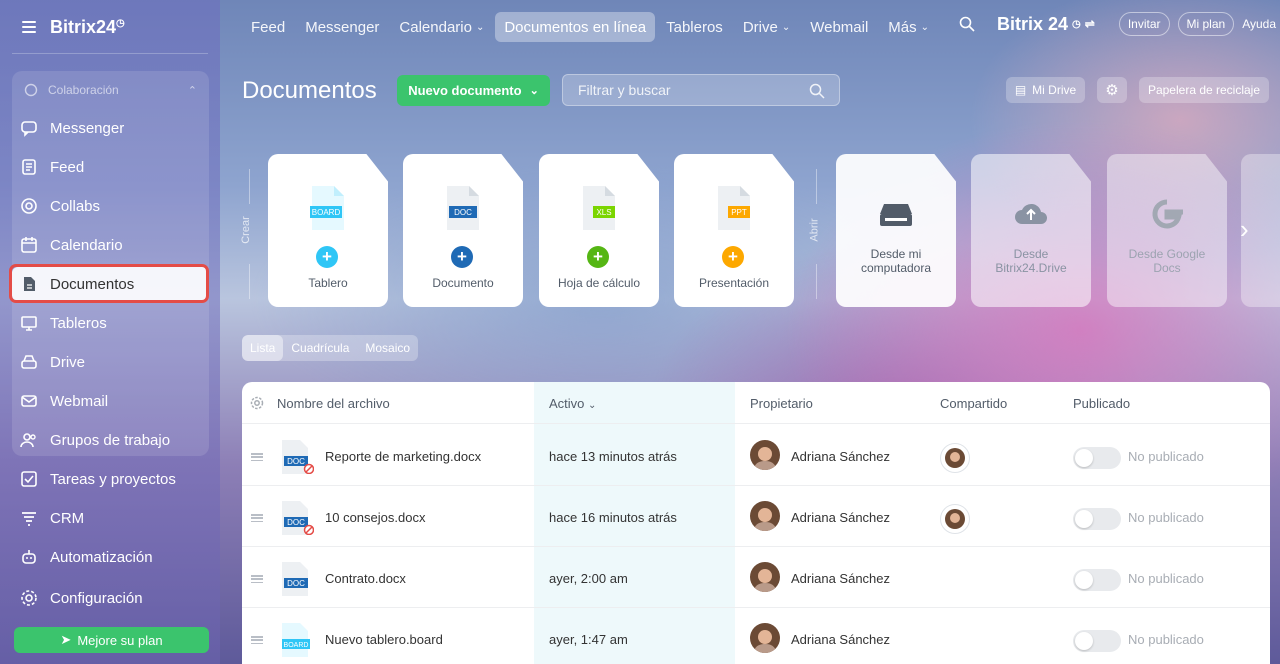  Describe the element at coordinates (320, 348) in the screenshot. I see `tab-grid: Cuadrícula` at that location.